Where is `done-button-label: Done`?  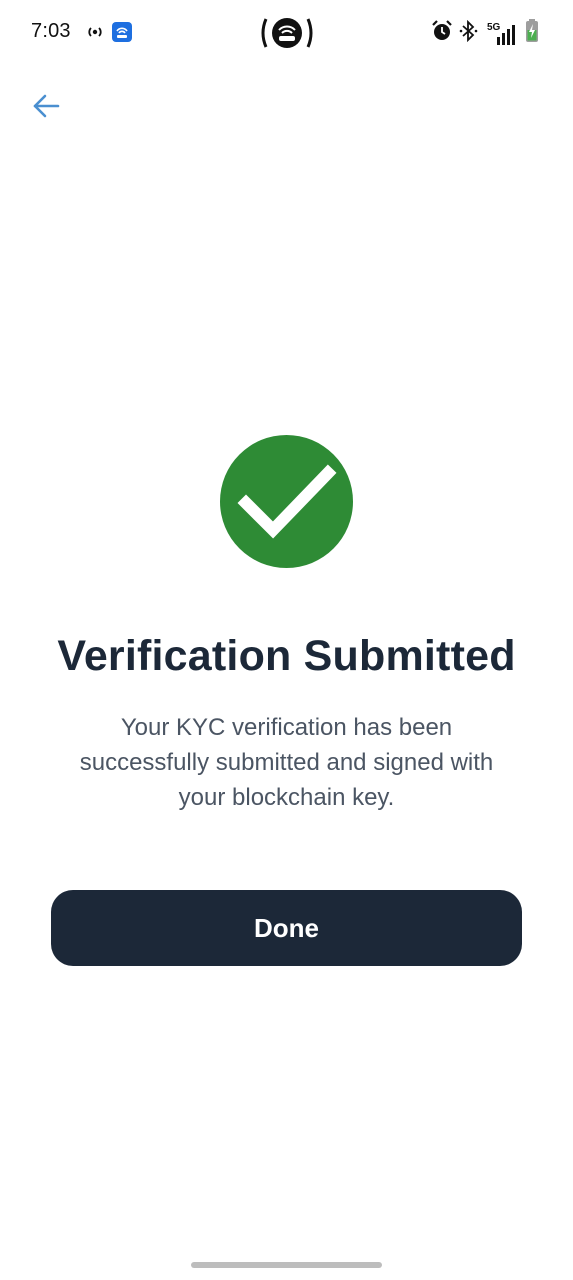
done-button-label: Done is located at coordinates (286, 927).